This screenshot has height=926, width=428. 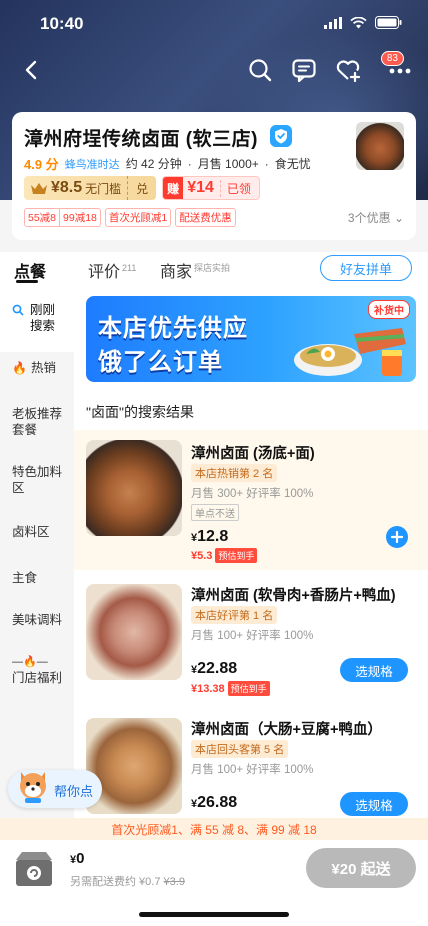 What do you see at coordinates (176, 272) in the screenshot?
I see `tab-merchant-label: 商家` at bounding box center [176, 272].